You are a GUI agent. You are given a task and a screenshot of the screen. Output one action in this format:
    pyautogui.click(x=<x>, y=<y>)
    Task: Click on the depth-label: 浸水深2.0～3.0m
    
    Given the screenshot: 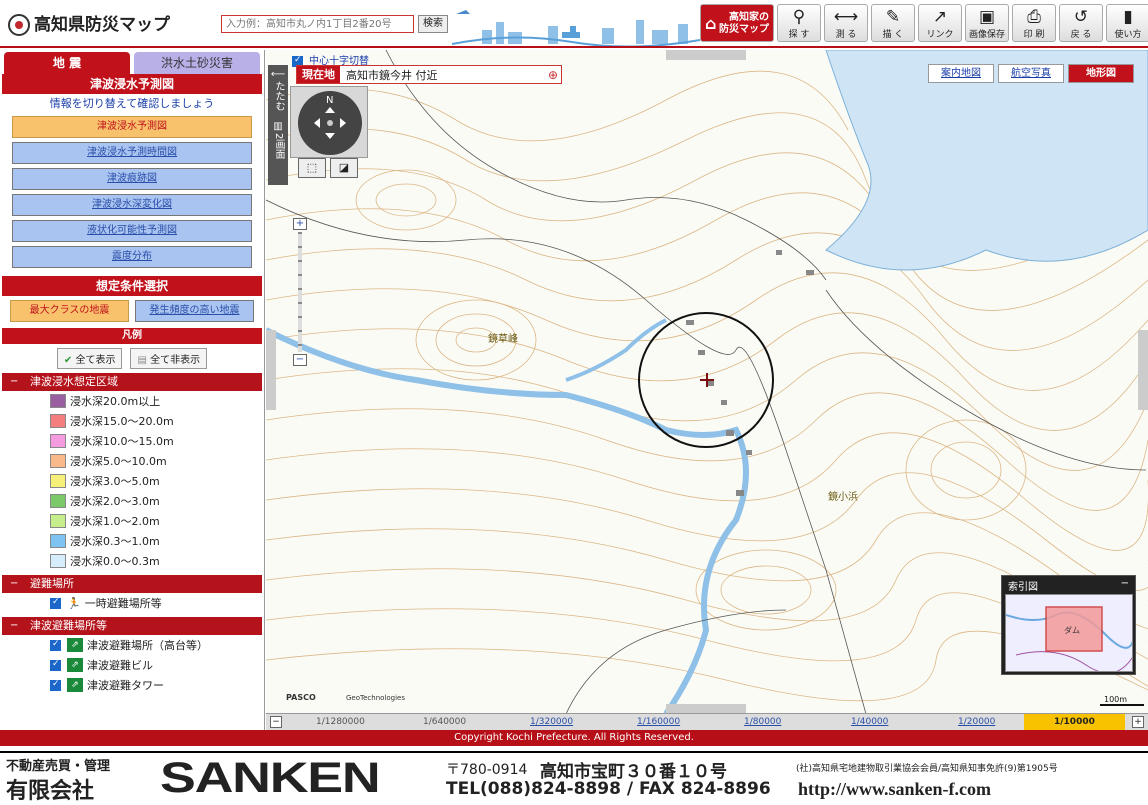 What is the action you would take?
    pyautogui.click(x=115, y=501)
    